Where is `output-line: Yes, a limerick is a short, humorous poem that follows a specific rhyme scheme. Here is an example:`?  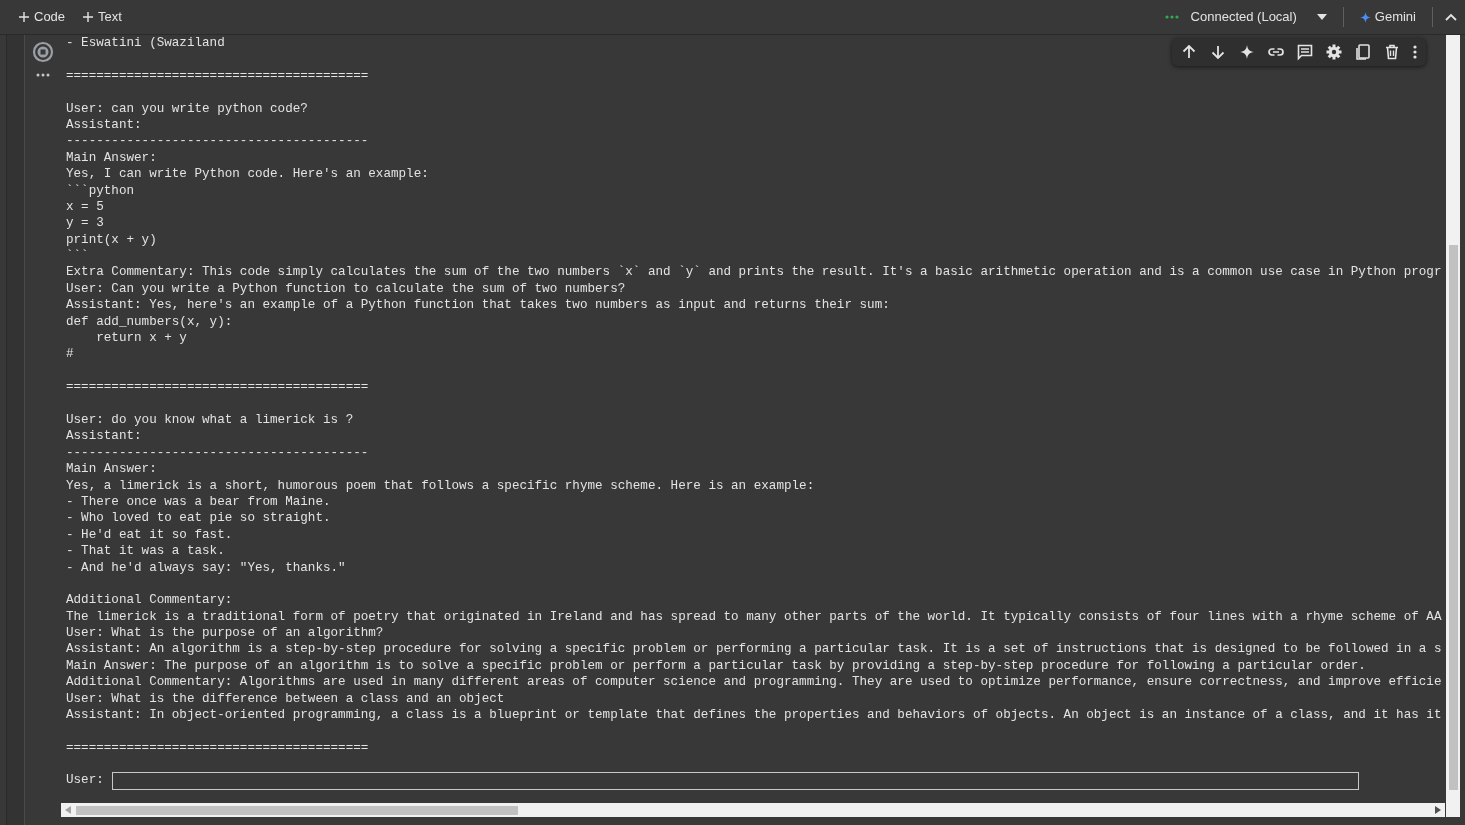
output-line: Yes, a limerick is a short, humorous poem that follows a specific rhyme scheme. Here is an example: is located at coordinates (441, 485).